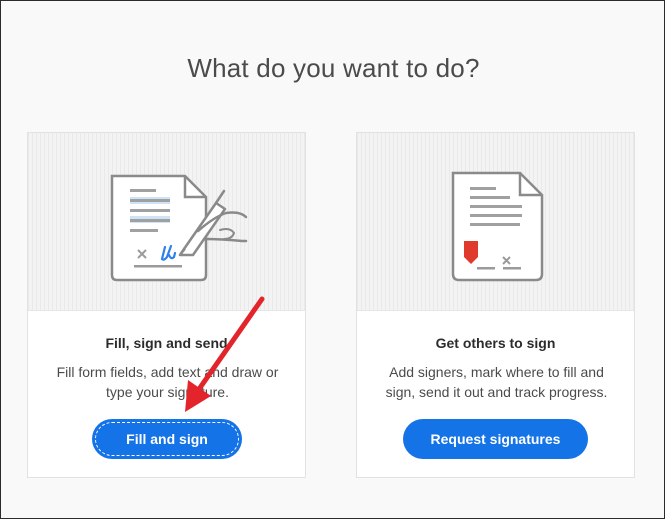  What do you see at coordinates (495, 439) in the screenshot?
I see `request-signatures-button: Request signatures` at bounding box center [495, 439].